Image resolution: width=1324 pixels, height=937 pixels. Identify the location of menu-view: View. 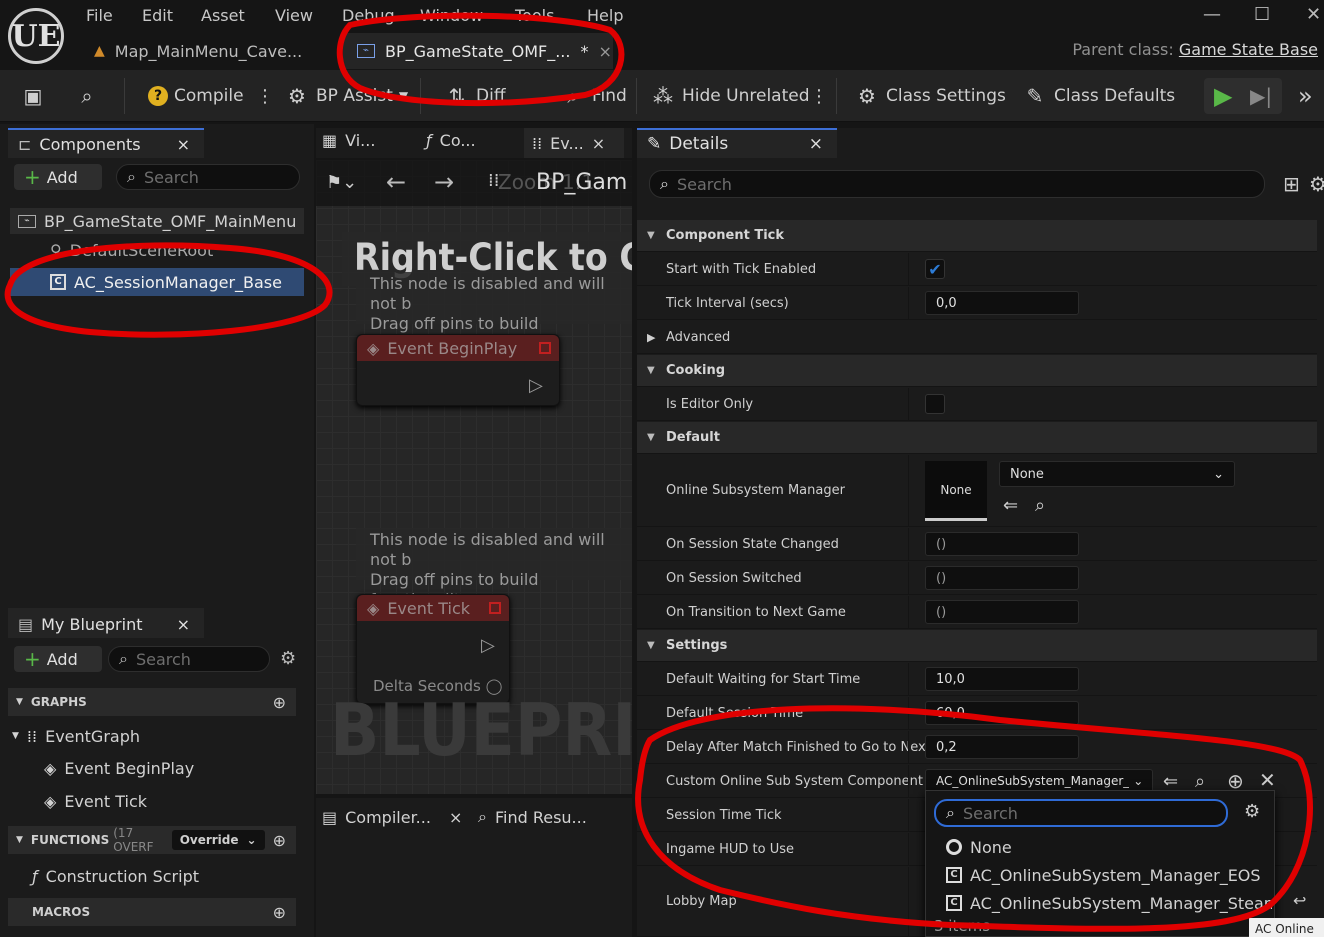
(294, 16).